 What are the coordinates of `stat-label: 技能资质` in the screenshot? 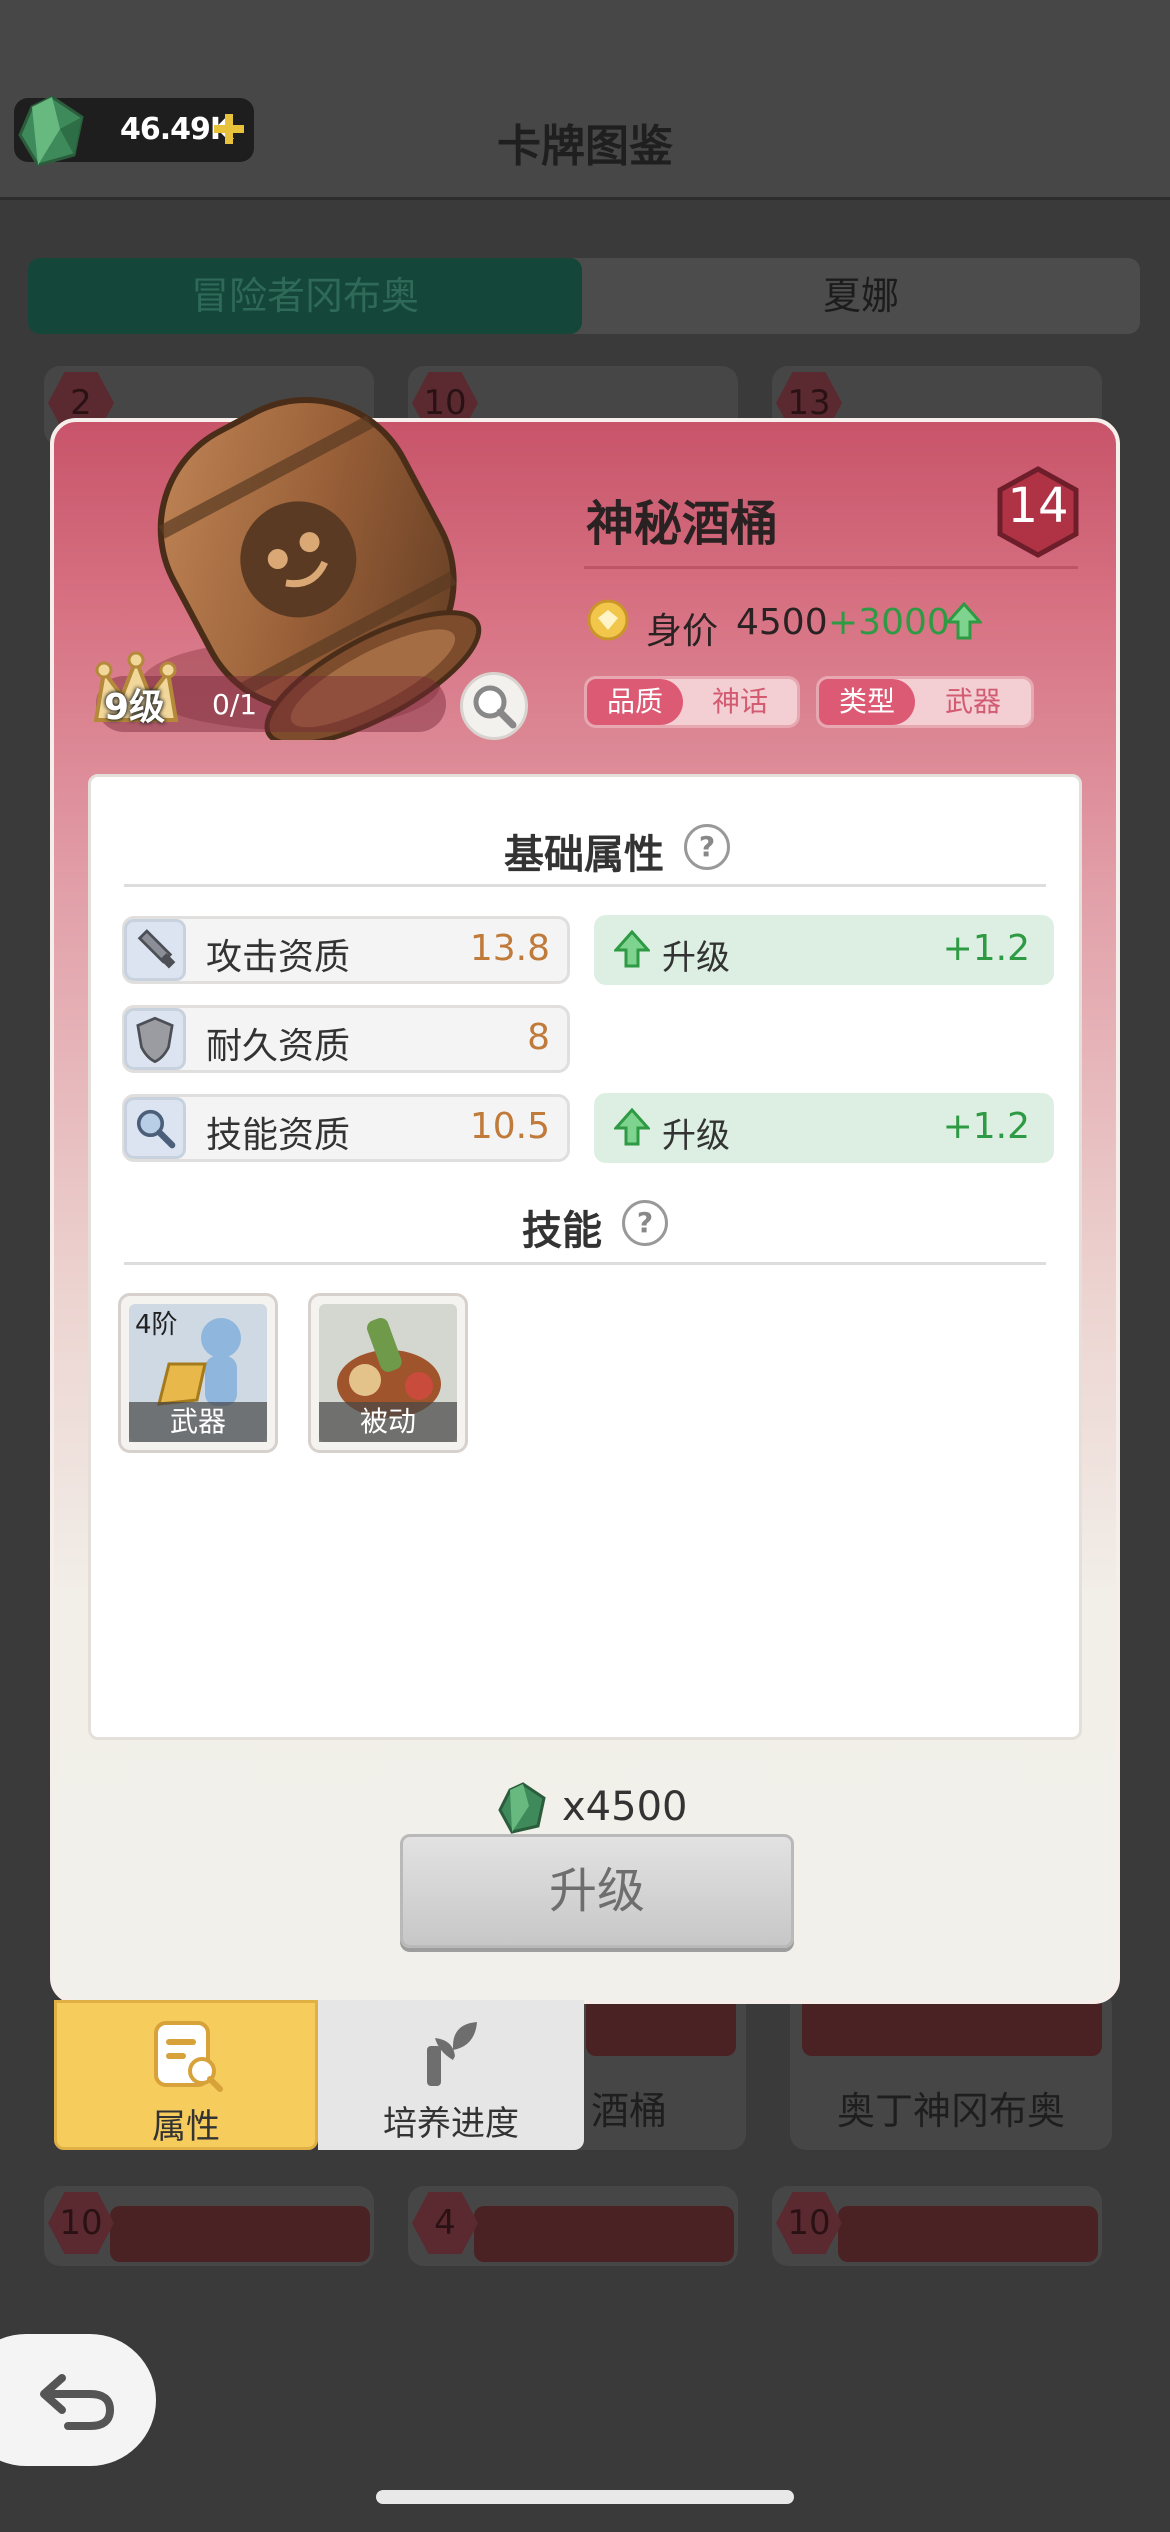 It's located at (278, 1135).